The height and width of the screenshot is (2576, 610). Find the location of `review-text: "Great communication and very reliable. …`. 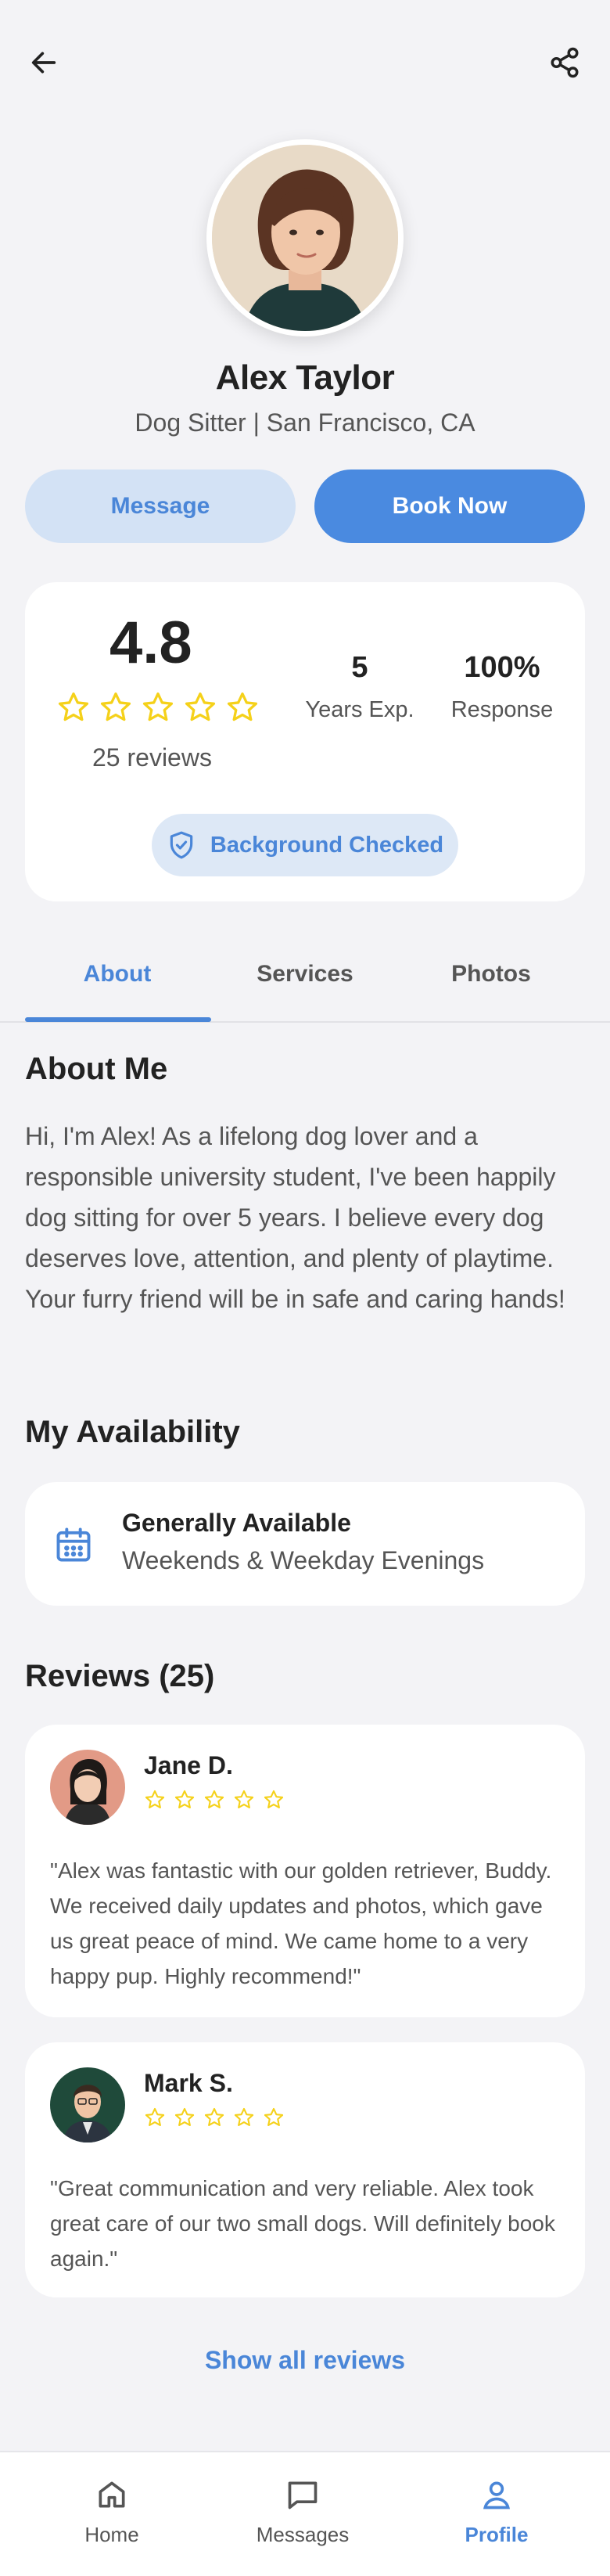

review-text: "Great communication and very reliable. … is located at coordinates (303, 2224).